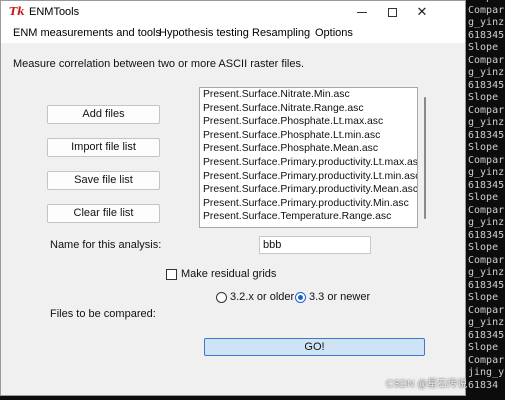 Image resolution: width=505 pixels, height=400 pixels. What do you see at coordinates (171, 274) in the screenshot?
I see `residual-grids-checkbox` at bounding box center [171, 274].